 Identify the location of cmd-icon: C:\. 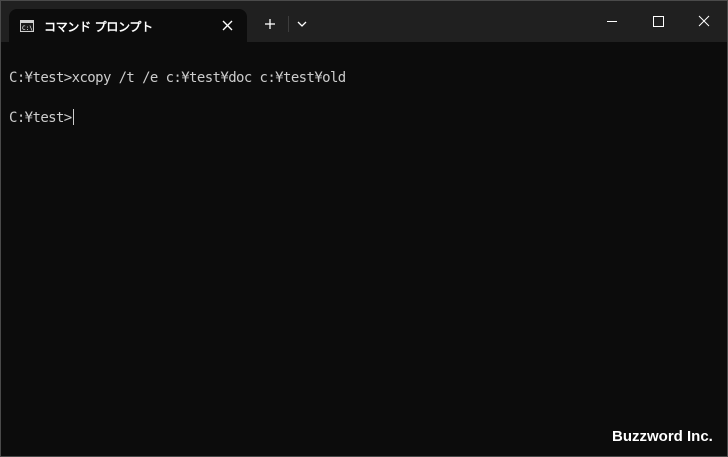
(27, 25).